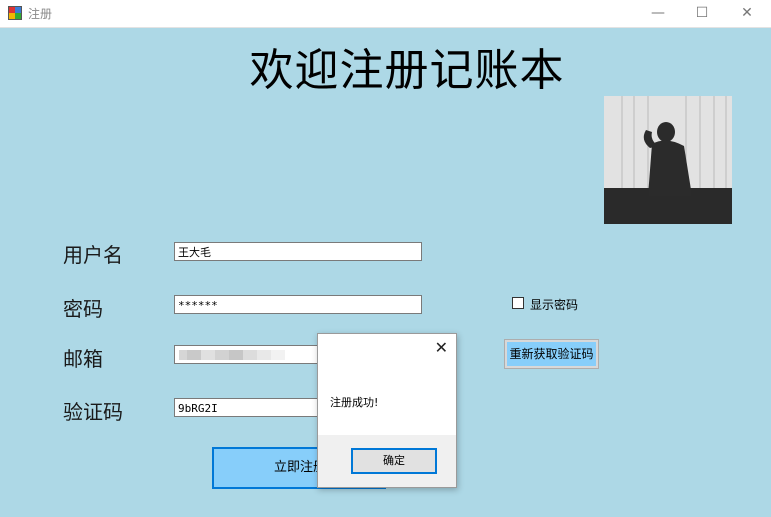 The height and width of the screenshot is (517, 771). What do you see at coordinates (298, 304) in the screenshot?
I see `password-input: ******` at bounding box center [298, 304].